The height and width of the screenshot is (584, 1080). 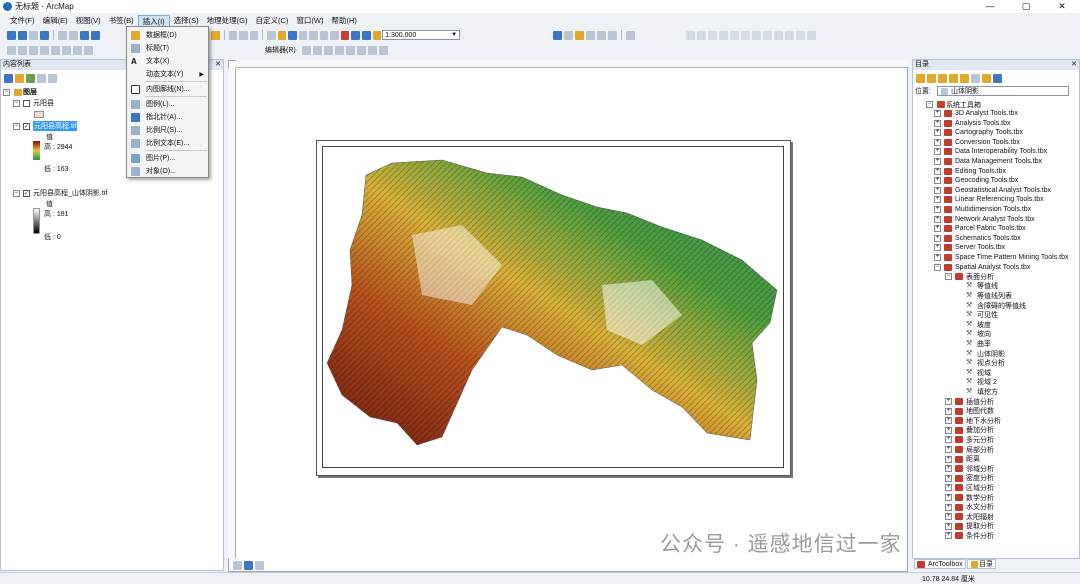 What do you see at coordinates (44, 35) in the screenshot?
I see `full-extent-icon` at bounding box center [44, 35].